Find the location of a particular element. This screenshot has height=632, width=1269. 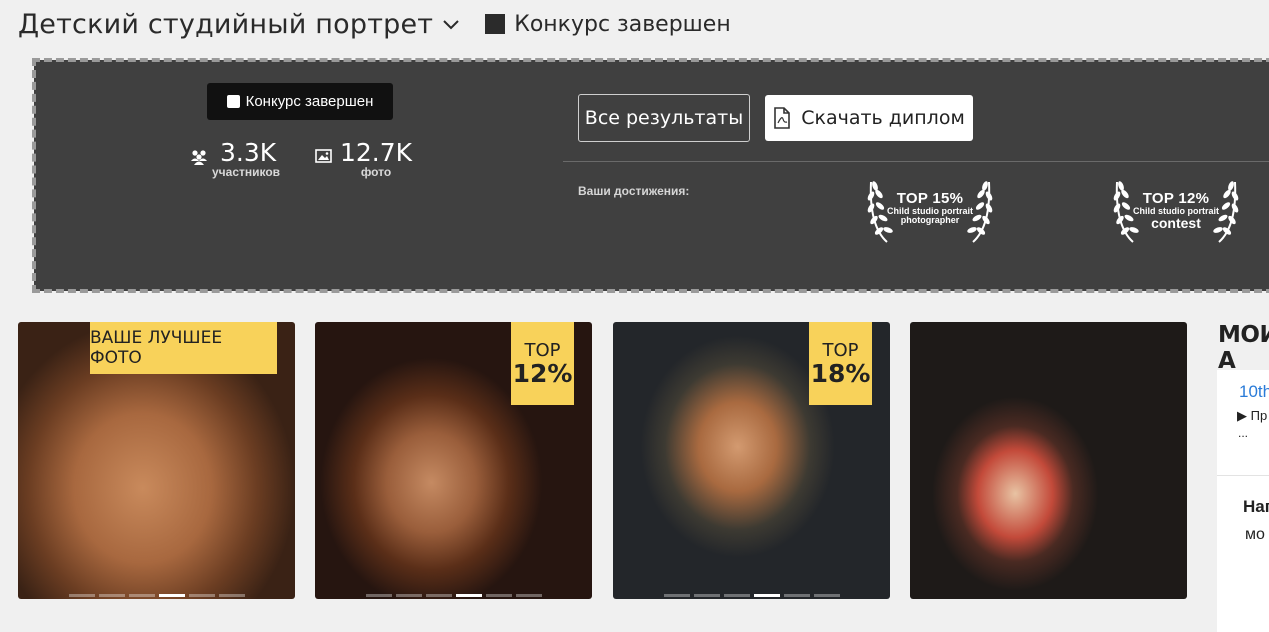

page-title: Детский студийный портрет is located at coordinates (226, 24).